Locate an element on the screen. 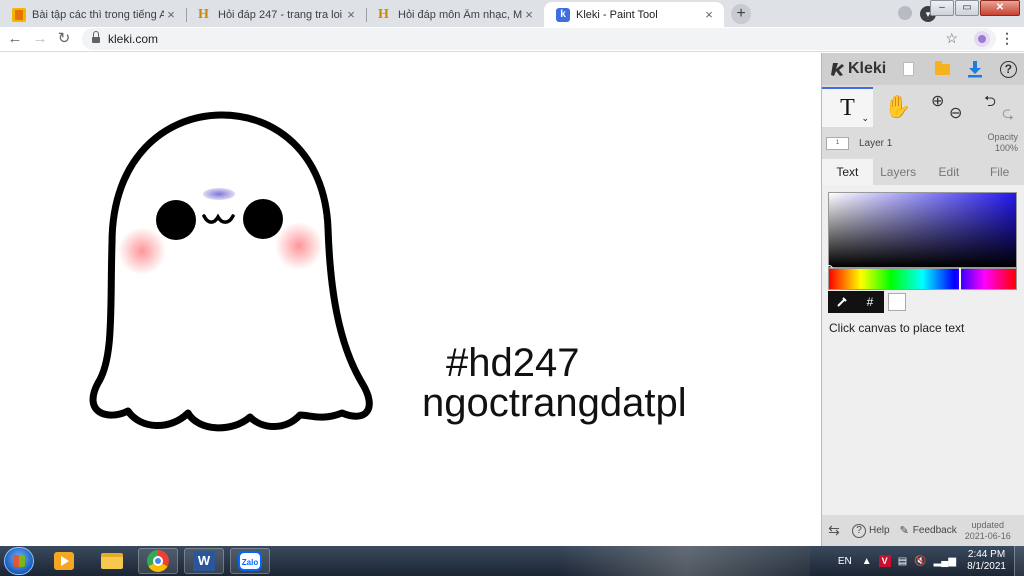 Image resolution: width=1024 pixels, height=576 pixels. folder-open-icon is located at coordinates (942, 67).